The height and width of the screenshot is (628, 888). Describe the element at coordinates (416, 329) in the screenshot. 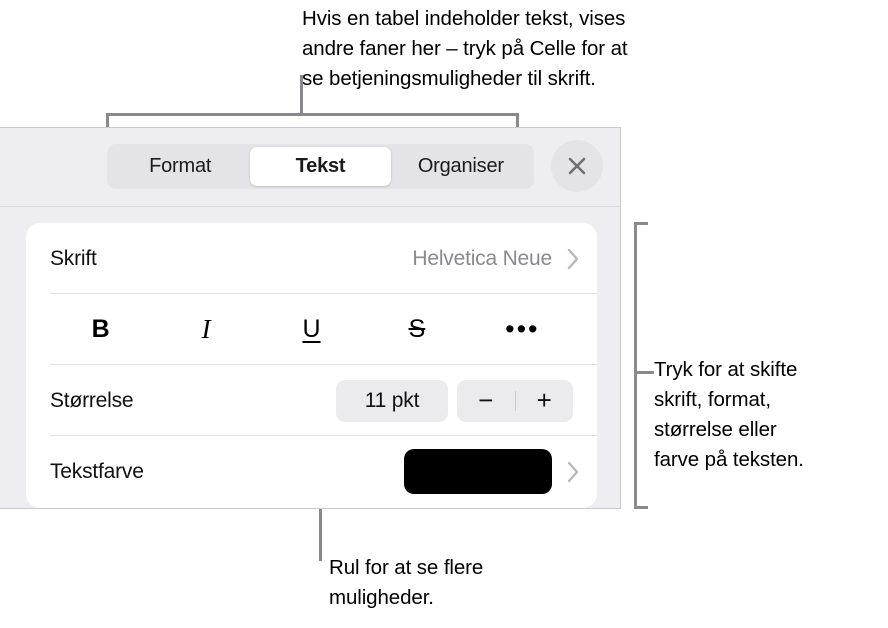

I see `strikethrough-button: S` at that location.